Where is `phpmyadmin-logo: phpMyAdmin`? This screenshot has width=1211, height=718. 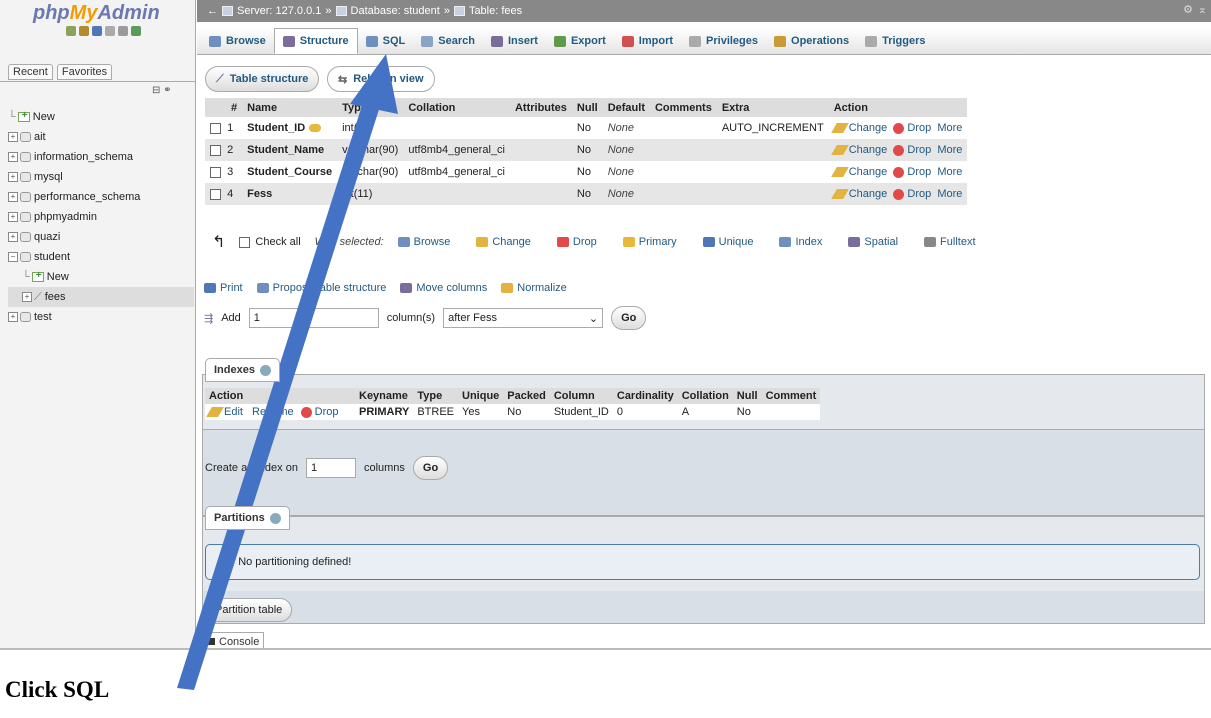 phpmyadmin-logo: phpMyAdmin is located at coordinates (96, 13).